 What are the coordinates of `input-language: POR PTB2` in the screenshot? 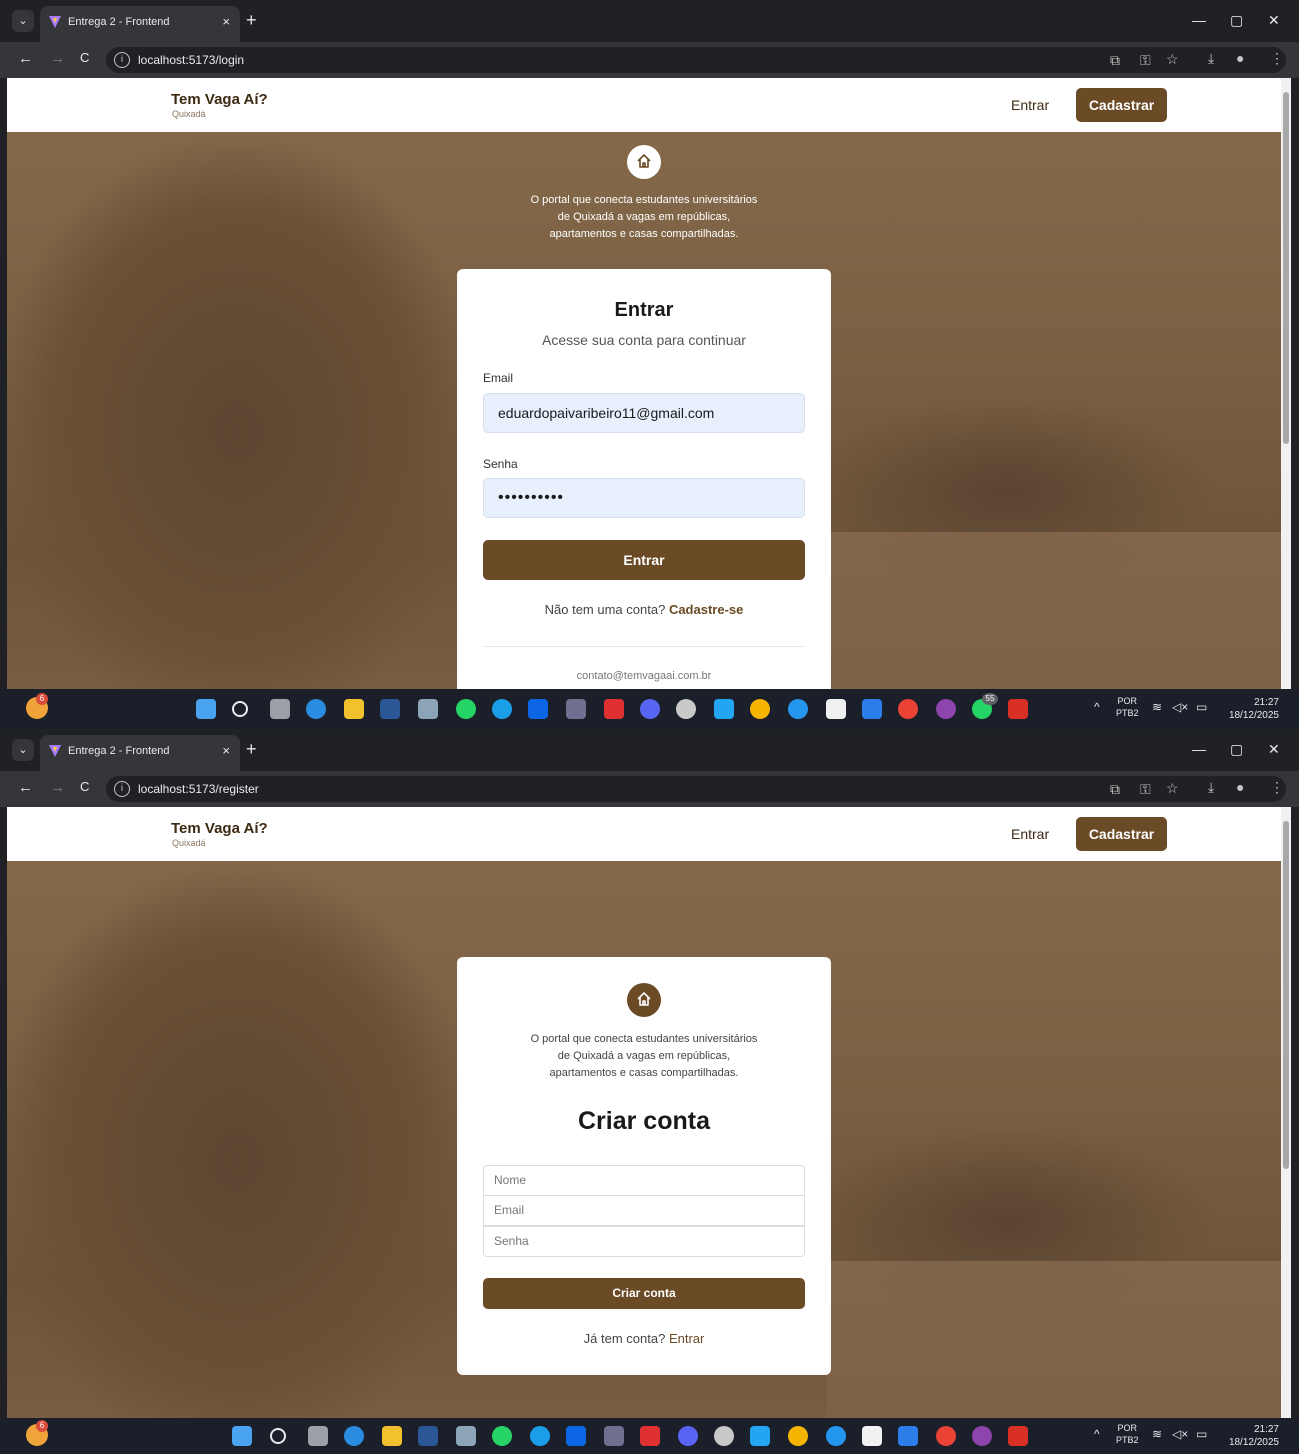 It's located at (1127, 707).